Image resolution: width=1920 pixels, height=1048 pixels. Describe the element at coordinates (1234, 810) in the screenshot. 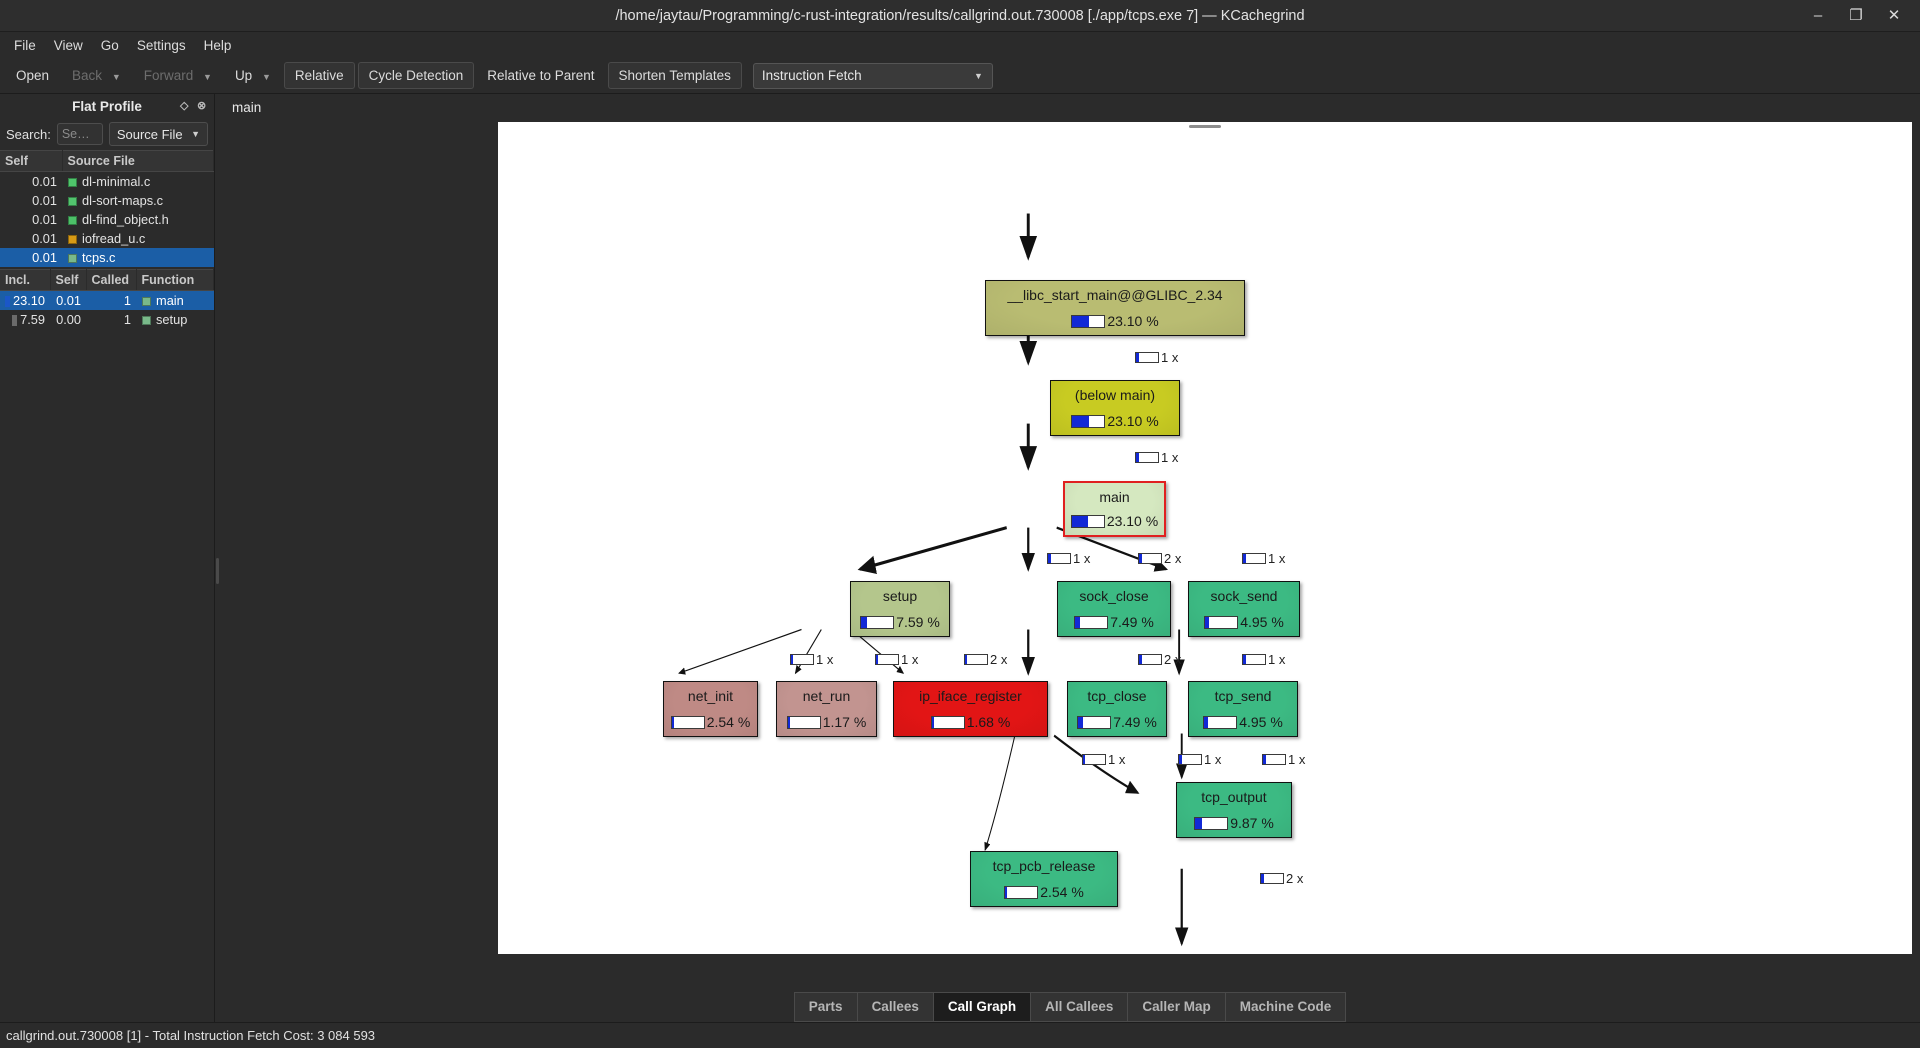

I see `call-graph-node: tcp_output 9.87 %` at that location.